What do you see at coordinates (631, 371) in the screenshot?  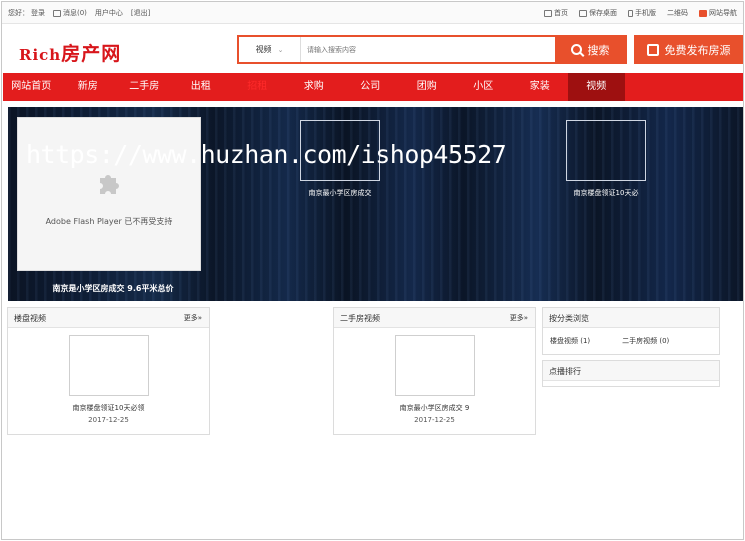 I see `panel-header: 点播排行` at bounding box center [631, 371].